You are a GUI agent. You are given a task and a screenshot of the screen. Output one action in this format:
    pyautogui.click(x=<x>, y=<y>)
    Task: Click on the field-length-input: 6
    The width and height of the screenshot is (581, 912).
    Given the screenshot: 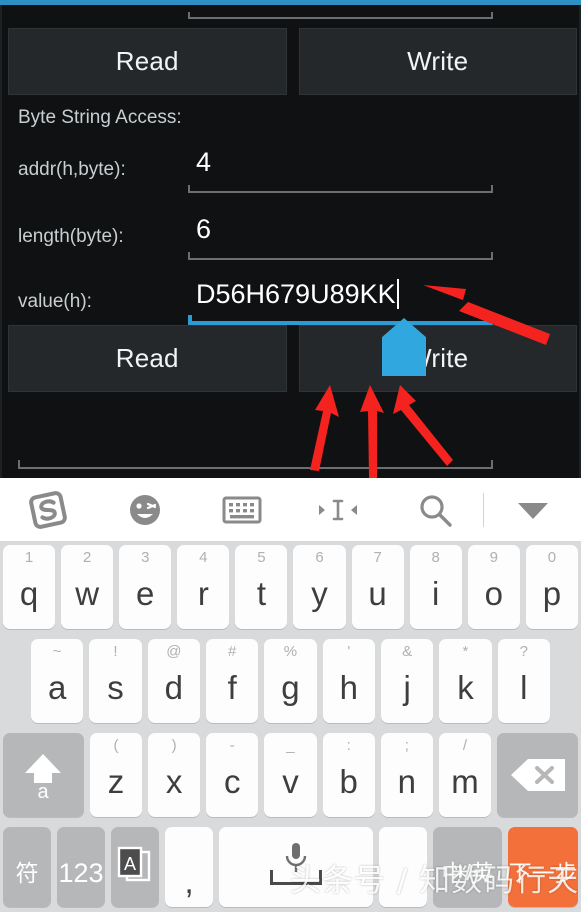 What is the action you would take?
    pyautogui.click(x=340, y=236)
    